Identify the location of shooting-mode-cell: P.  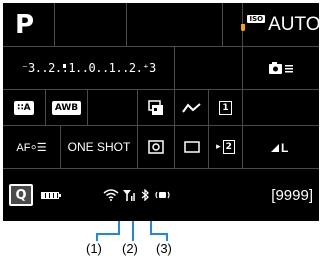
(29, 25).